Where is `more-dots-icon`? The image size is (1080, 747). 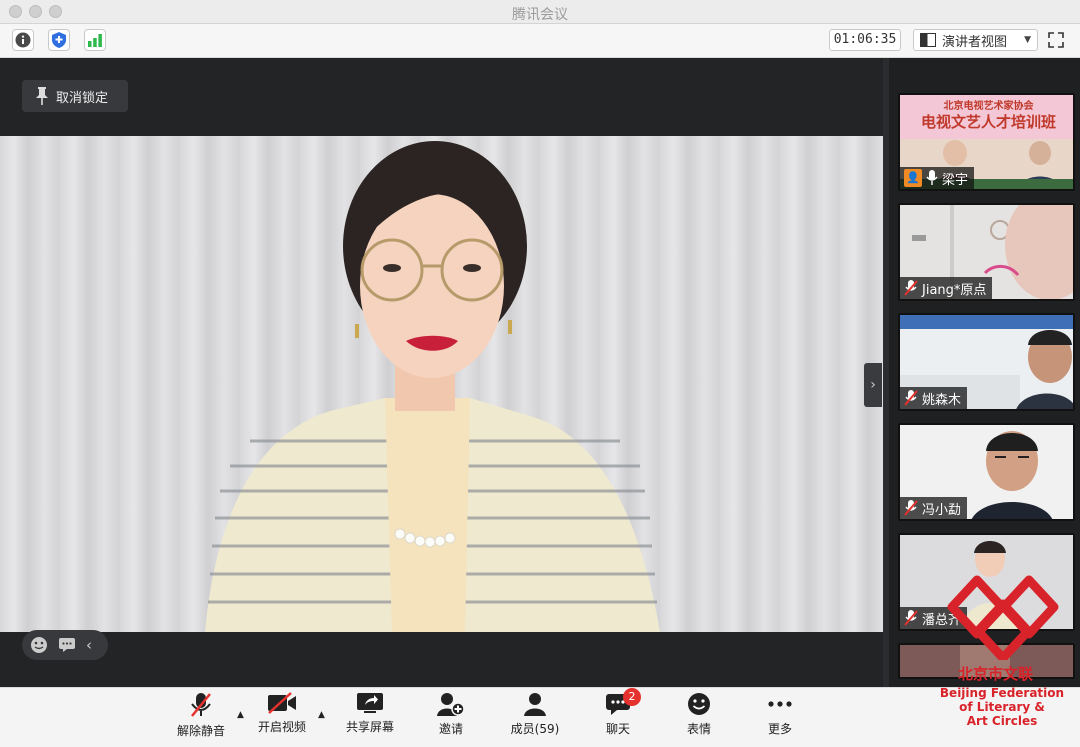 more-dots-icon is located at coordinates (780, 704).